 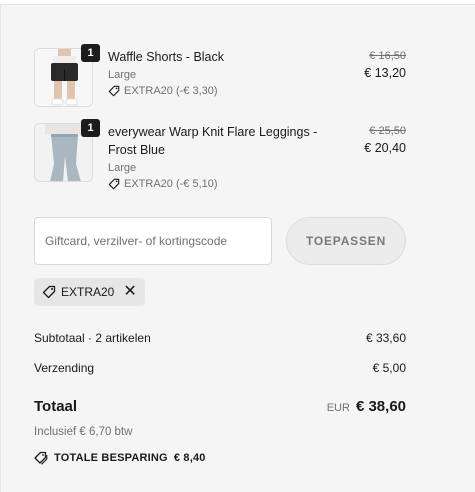 What do you see at coordinates (338, 408) in the screenshot?
I see `currency-code: EUR` at bounding box center [338, 408].